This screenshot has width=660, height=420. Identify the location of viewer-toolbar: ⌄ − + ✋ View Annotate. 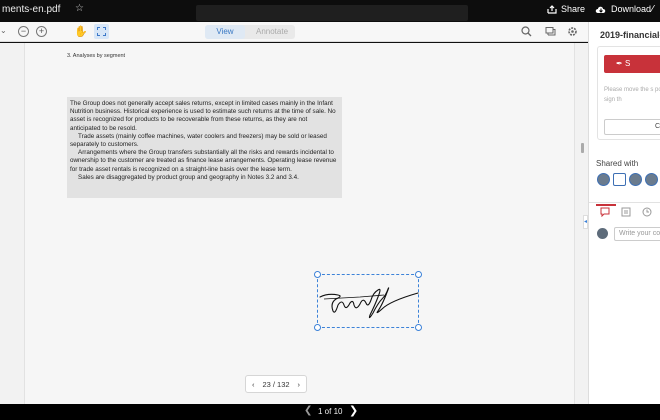
(294, 32).